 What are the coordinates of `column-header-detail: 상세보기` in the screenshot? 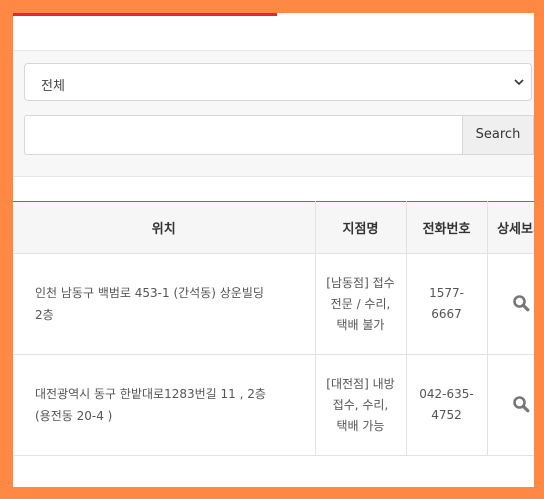 It's located at (510, 227).